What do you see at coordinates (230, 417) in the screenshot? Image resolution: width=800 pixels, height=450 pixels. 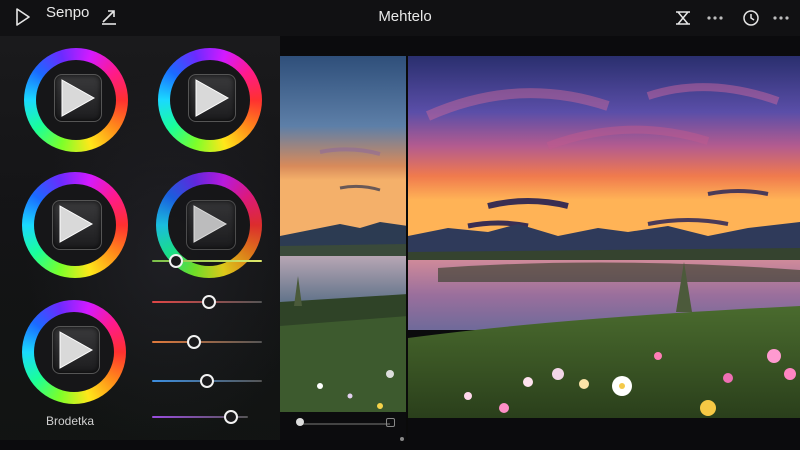 I see `purple-slider-handle` at bounding box center [230, 417].